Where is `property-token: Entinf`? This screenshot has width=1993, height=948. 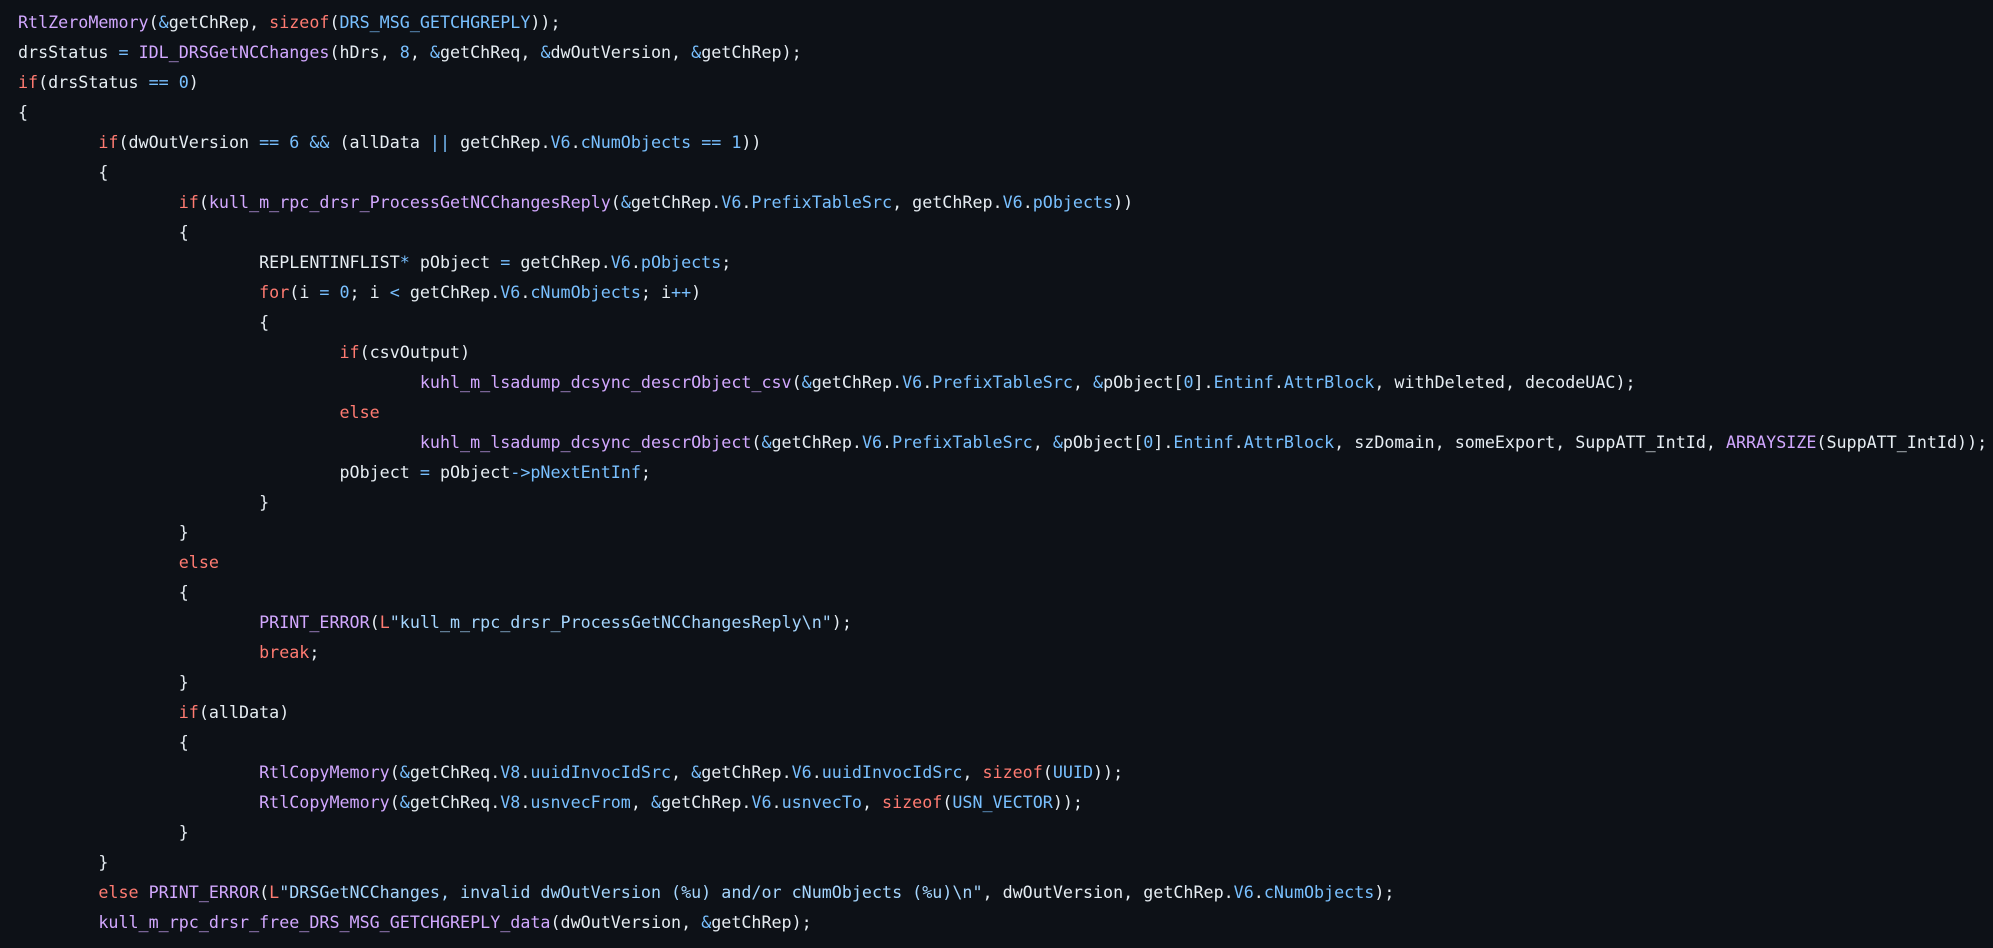 property-token: Entinf is located at coordinates (1243, 382).